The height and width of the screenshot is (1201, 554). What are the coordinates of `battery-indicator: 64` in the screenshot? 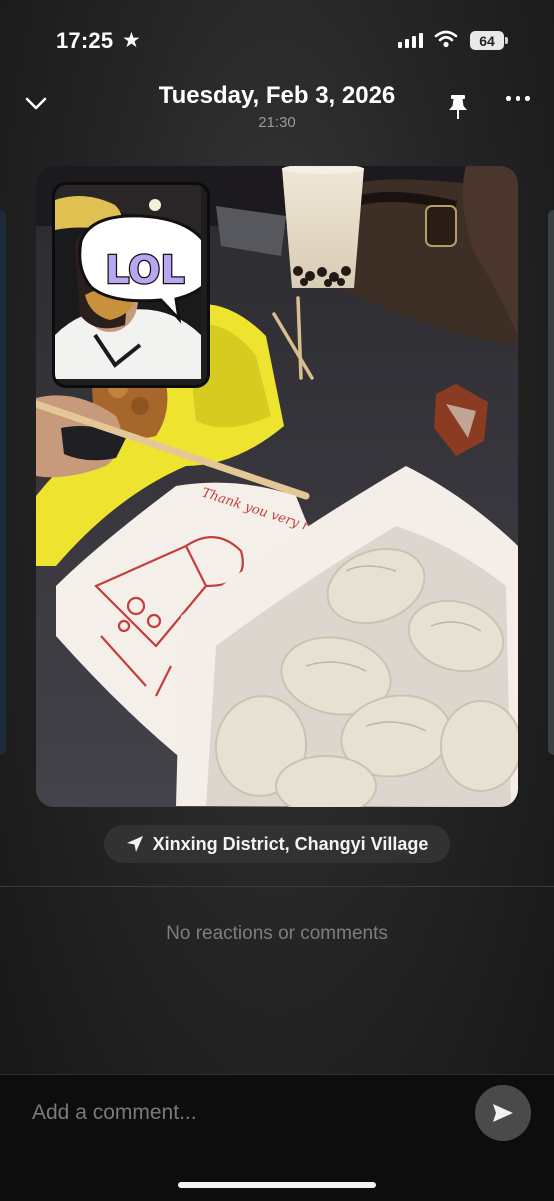 It's located at (487, 40).